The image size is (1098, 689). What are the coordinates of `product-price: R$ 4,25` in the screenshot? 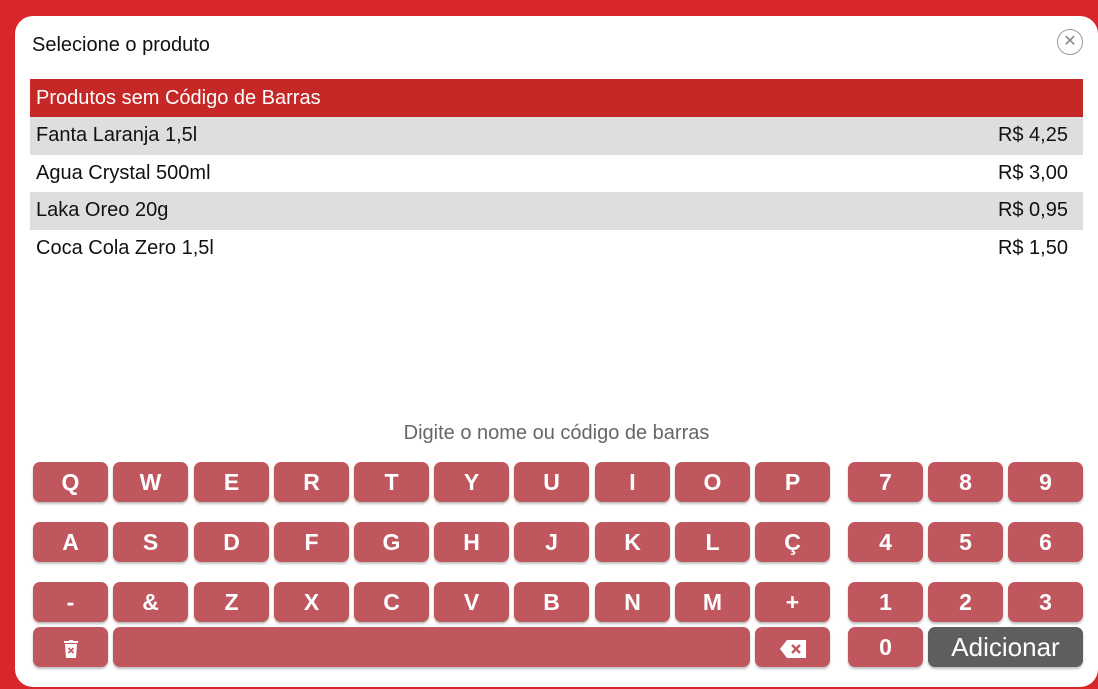 It's located at (1032, 135).